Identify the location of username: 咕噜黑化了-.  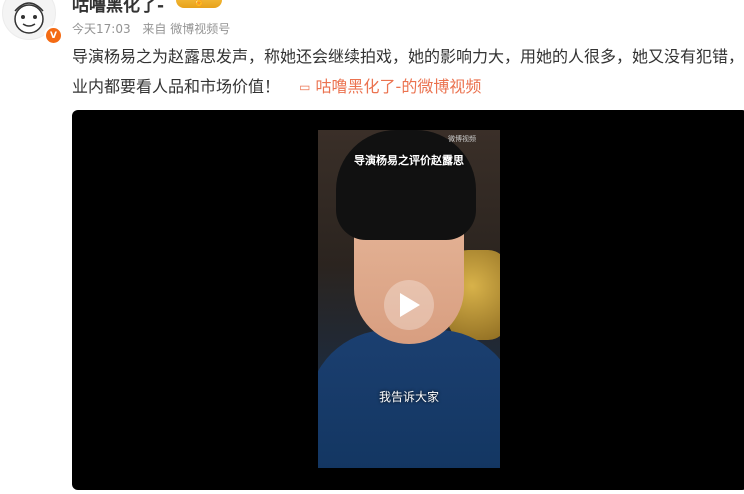
(118, 8).